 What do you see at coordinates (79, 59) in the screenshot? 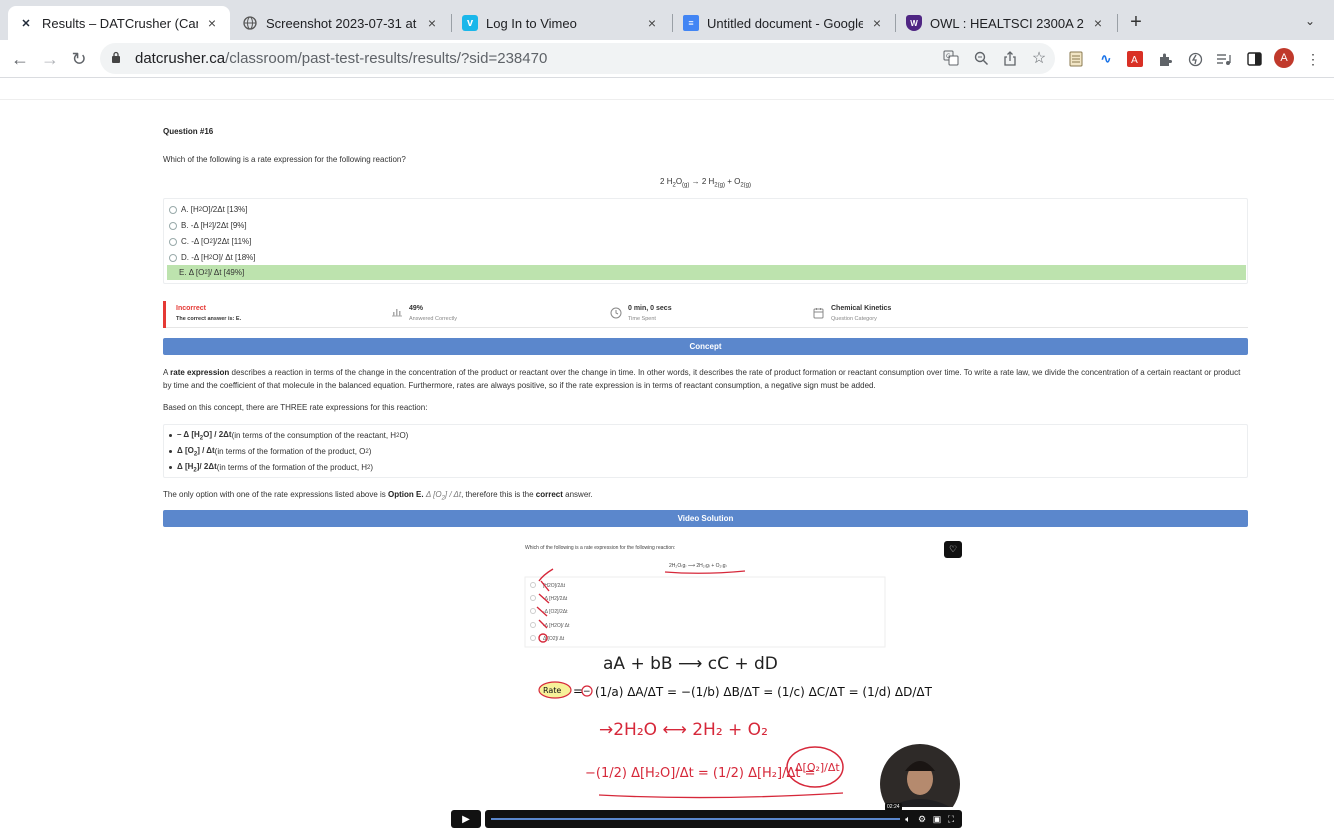
I see `reload-button: ↻` at bounding box center [79, 59].